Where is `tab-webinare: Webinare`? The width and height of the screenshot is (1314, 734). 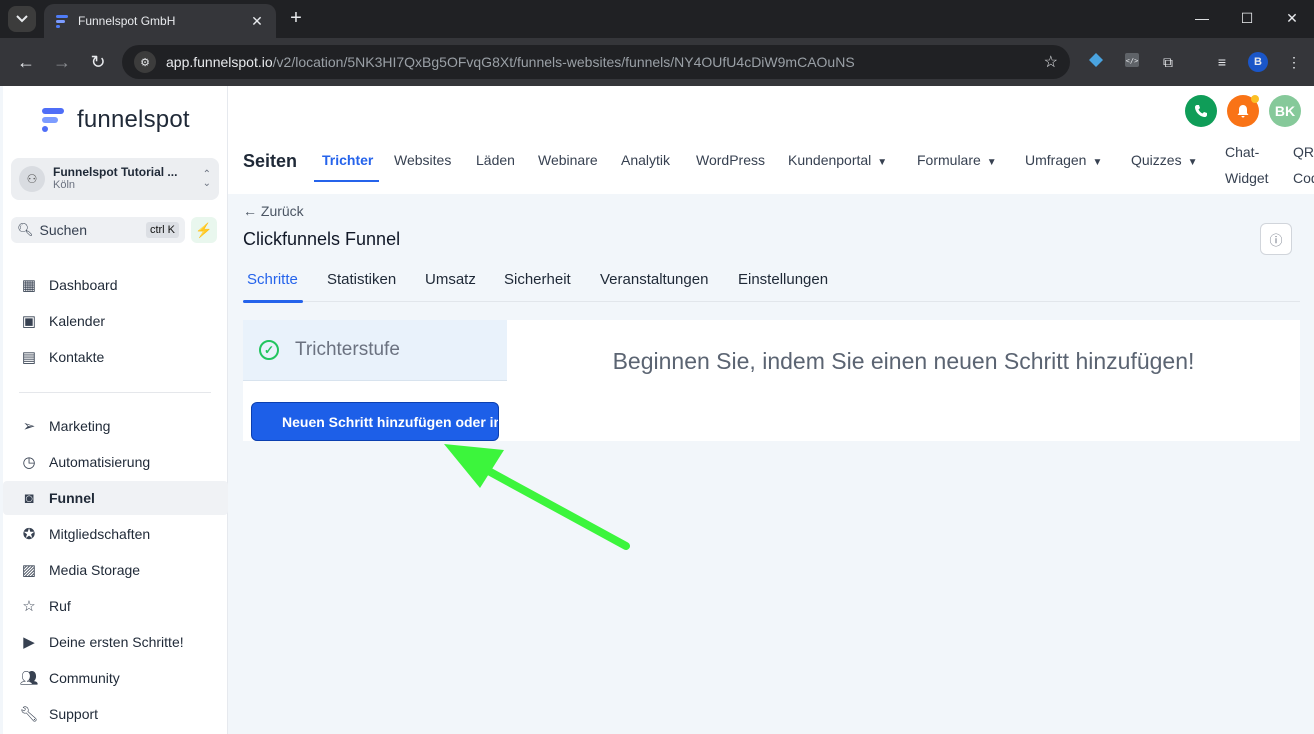 tab-webinare: Webinare is located at coordinates (568, 160).